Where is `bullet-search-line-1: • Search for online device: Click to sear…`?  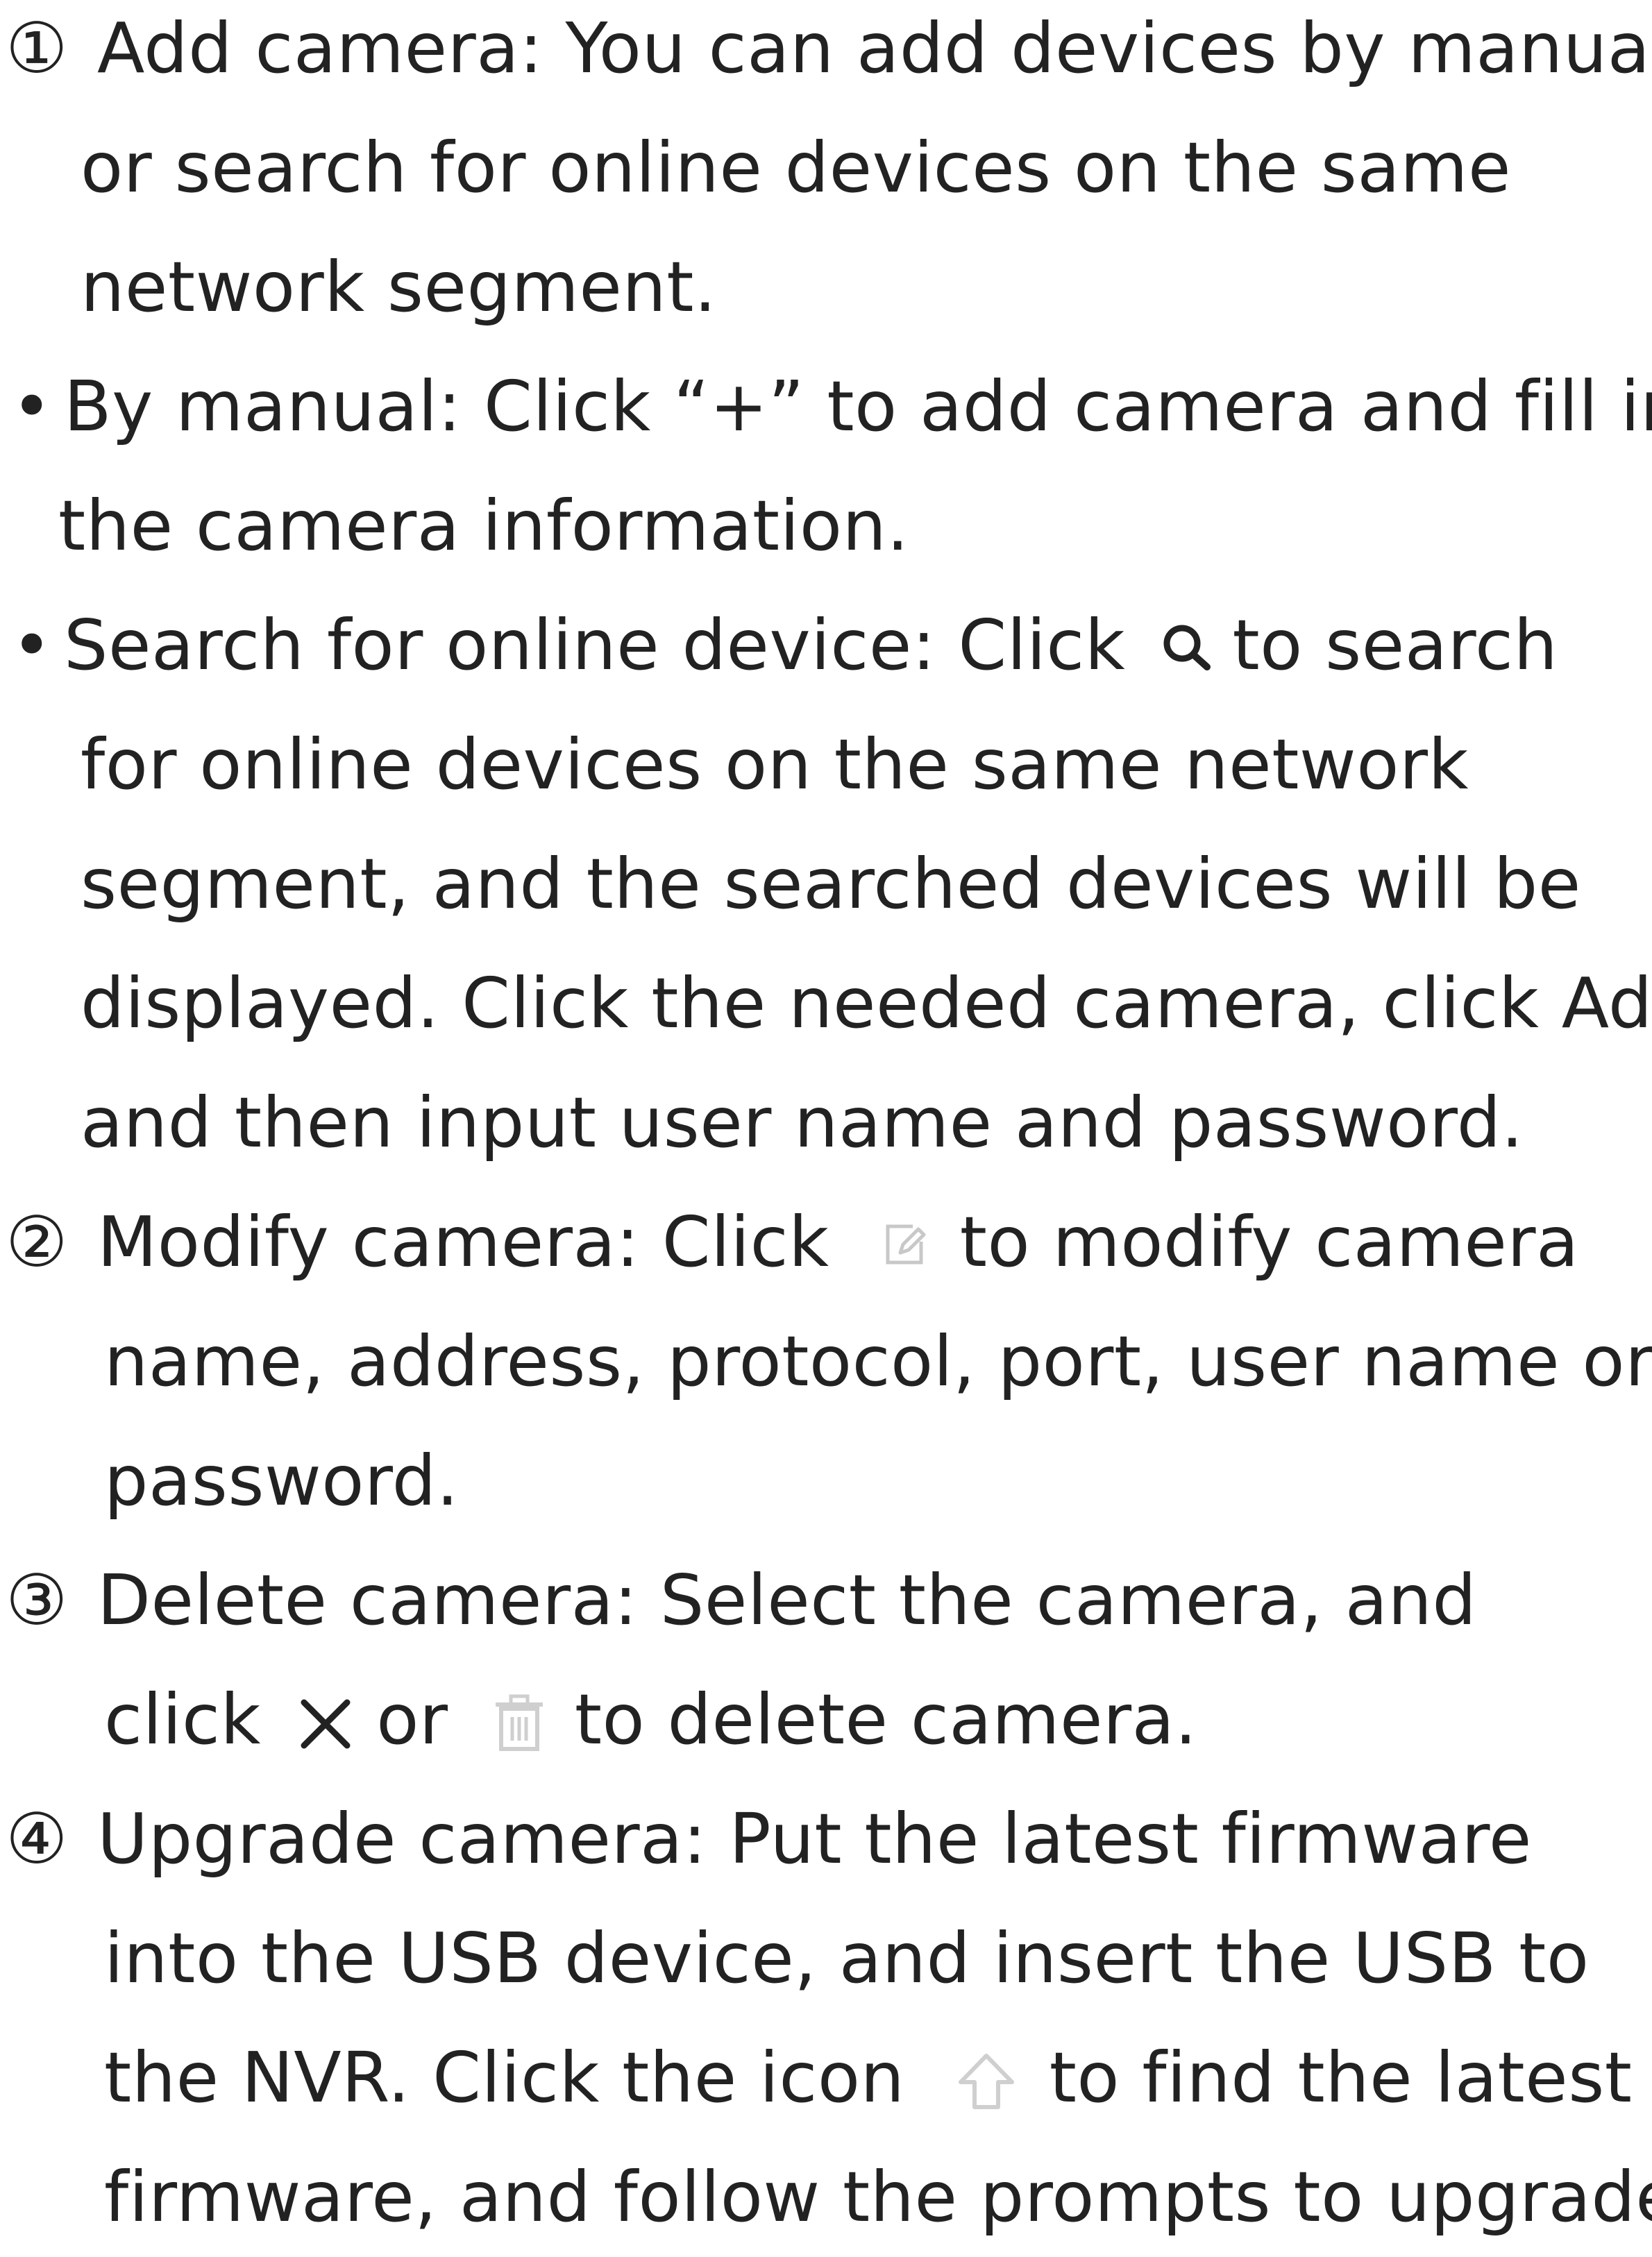 bullet-search-line-1: • Search for online device: Click to sear… is located at coordinates (779, 645).